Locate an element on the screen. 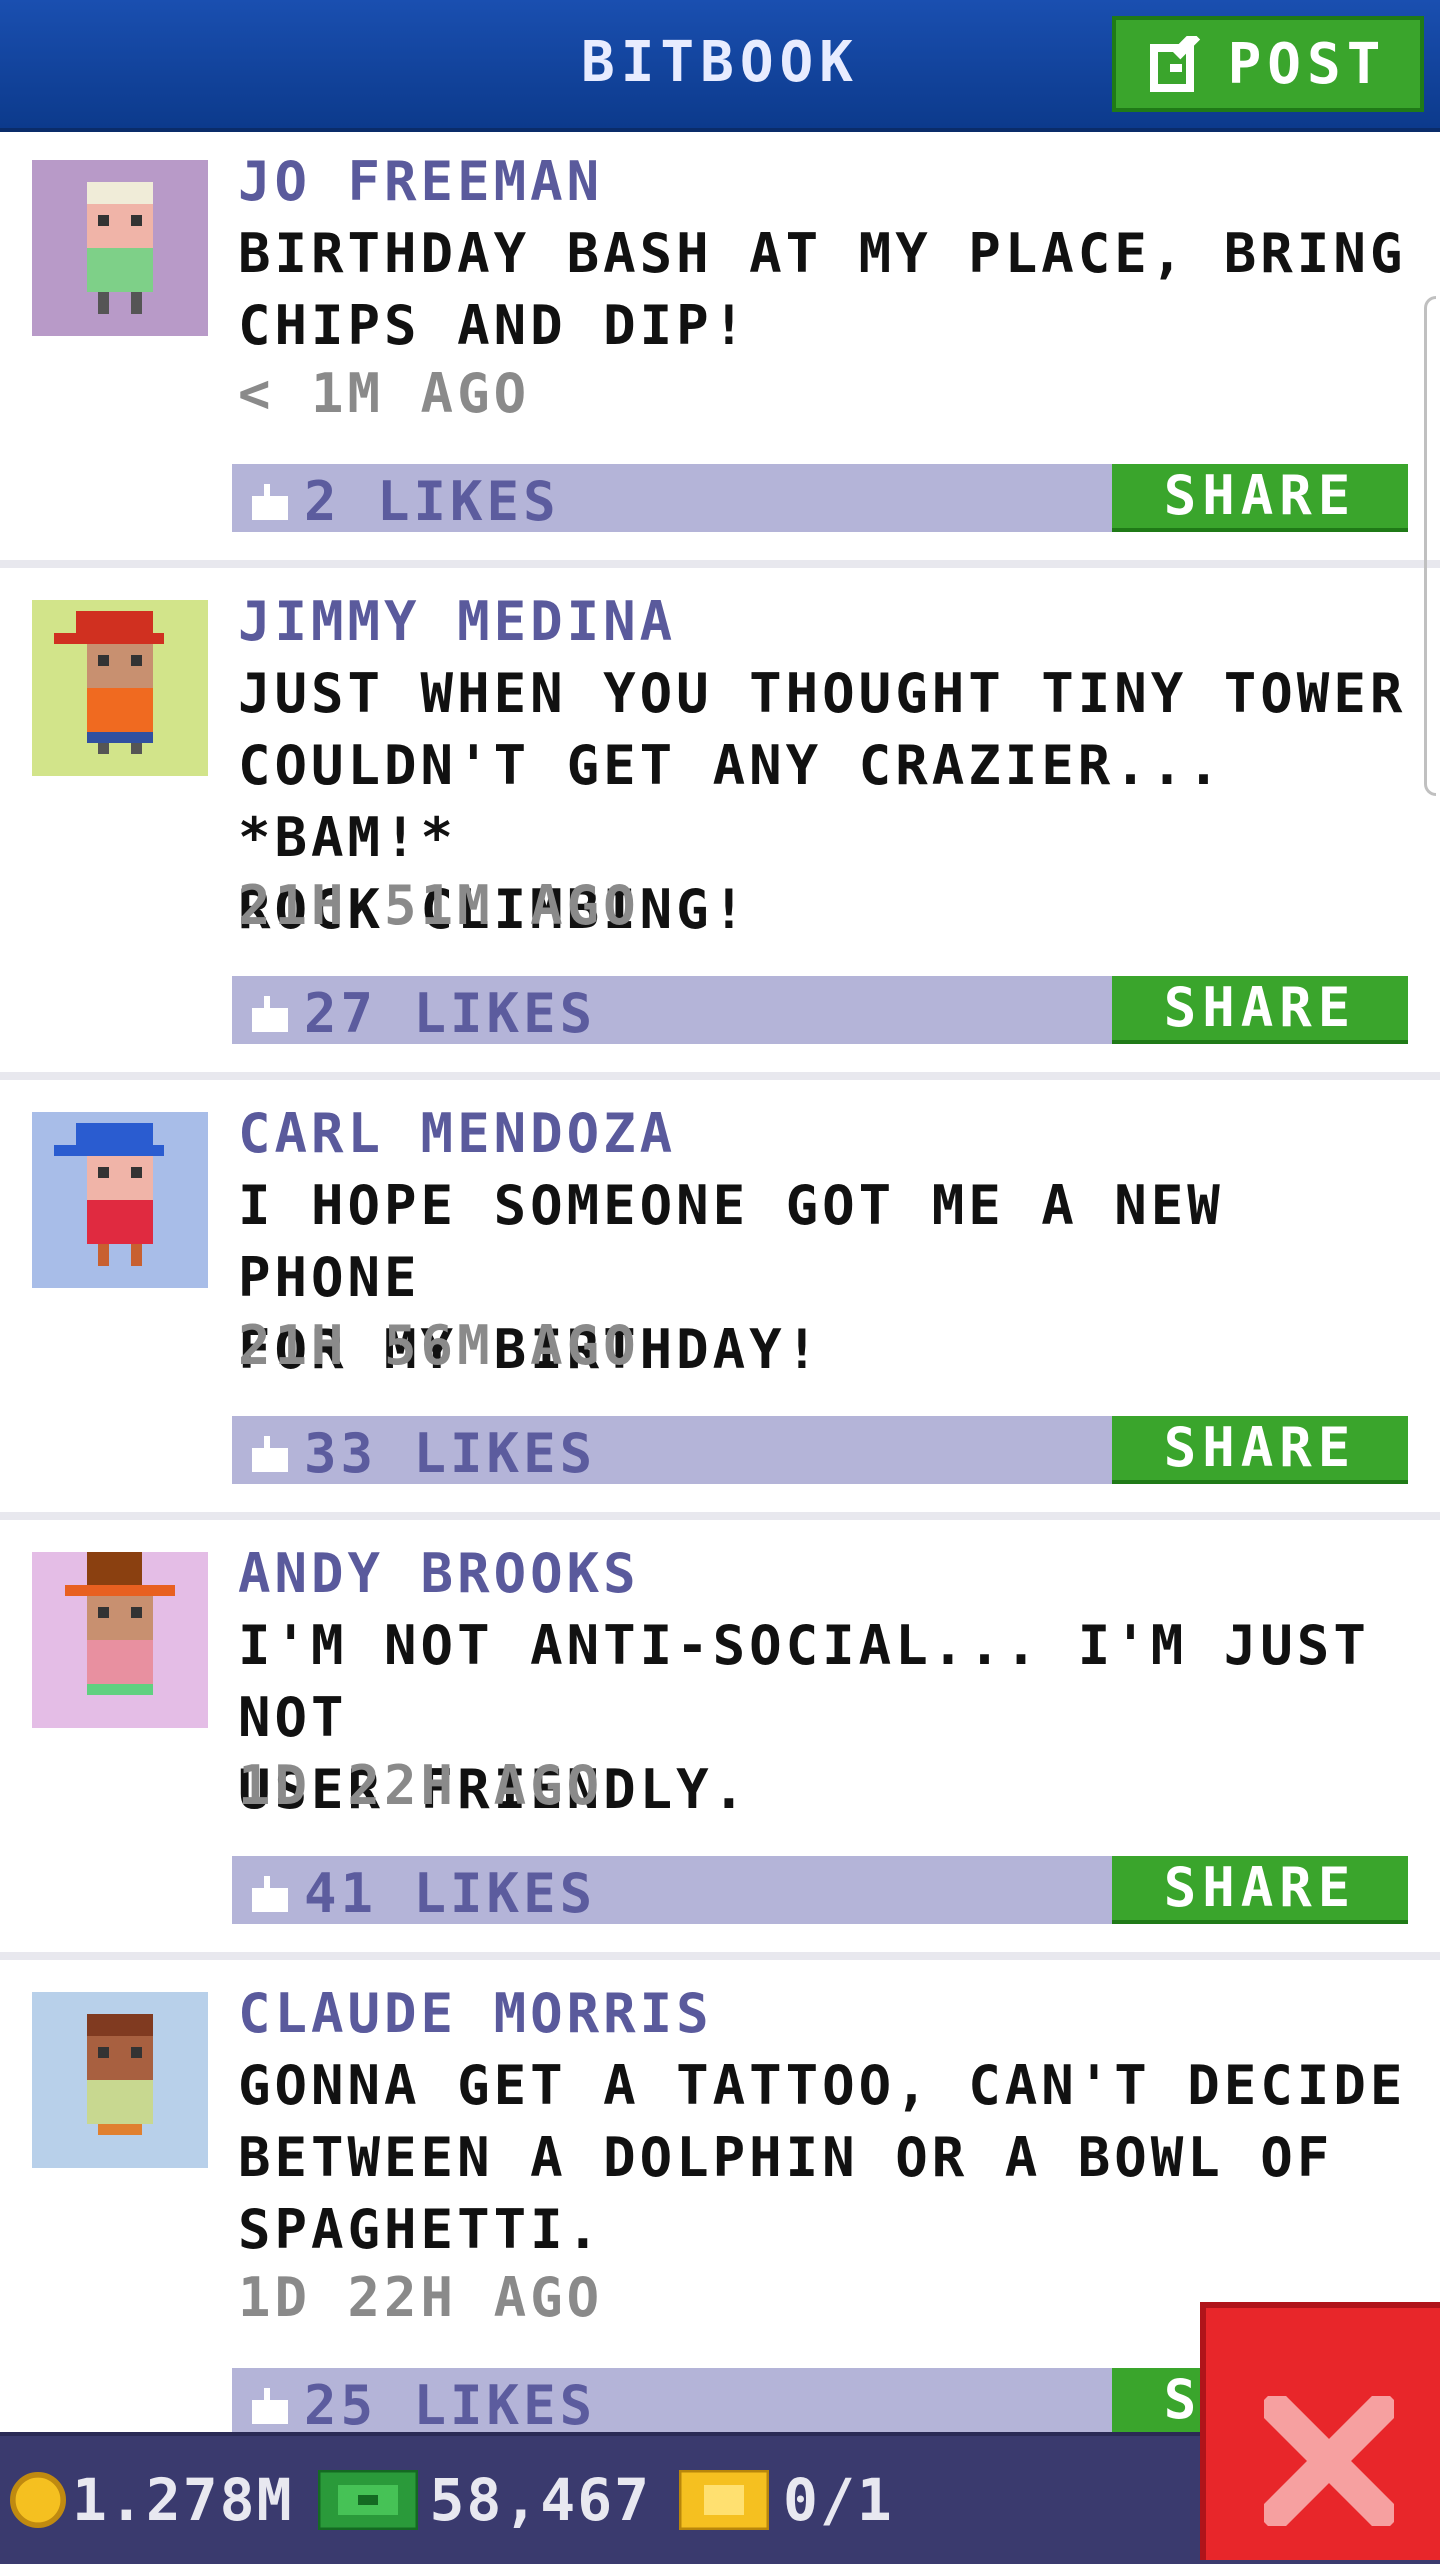 The height and width of the screenshot is (2564, 1440). bux-stat: 58,467 is located at coordinates (473, 2500).